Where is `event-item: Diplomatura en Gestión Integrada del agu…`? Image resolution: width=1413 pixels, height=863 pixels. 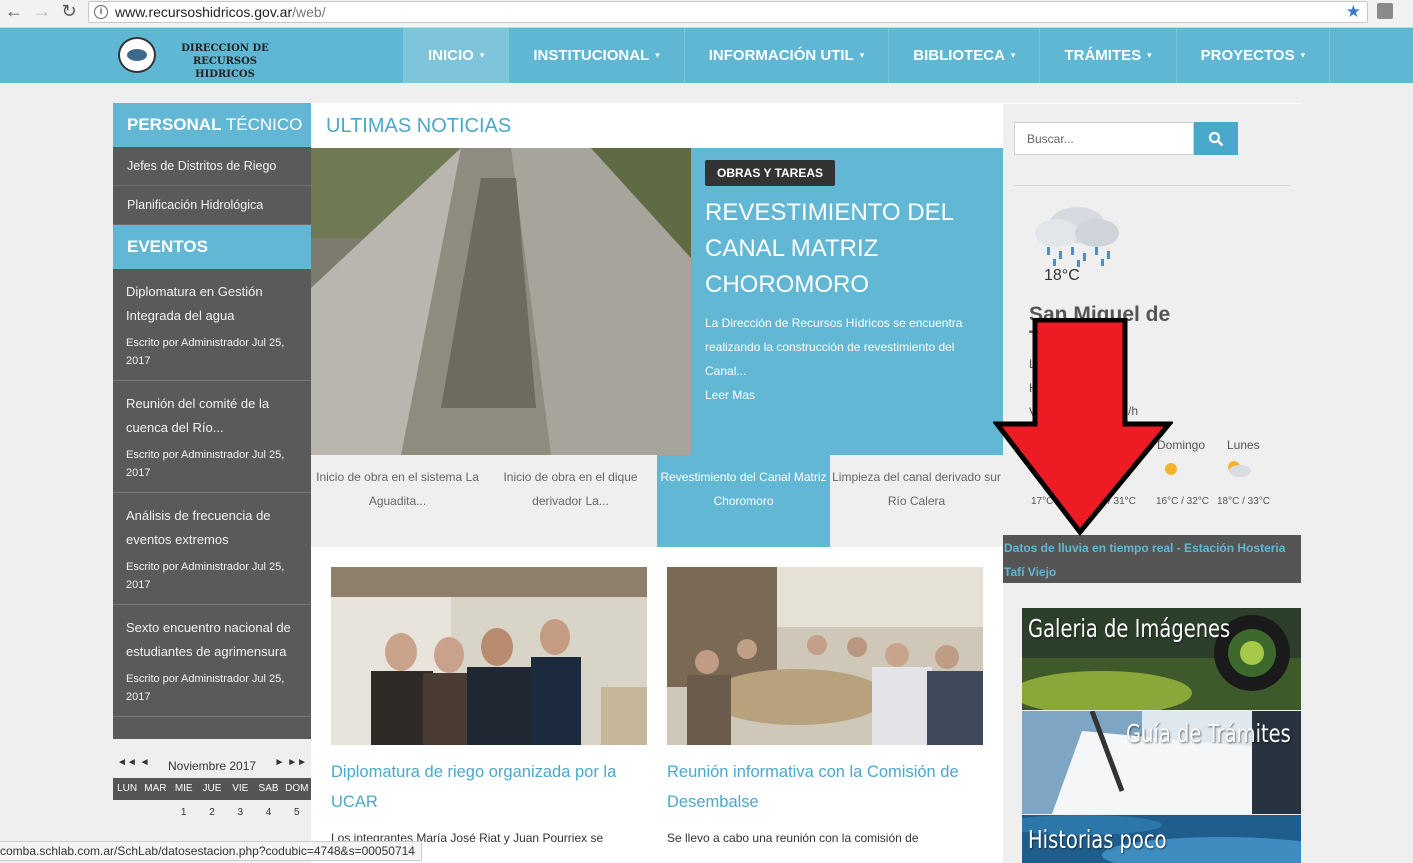
event-item: Diplomatura en Gestión Integrada del agu… is located at coordinates (212, 325).